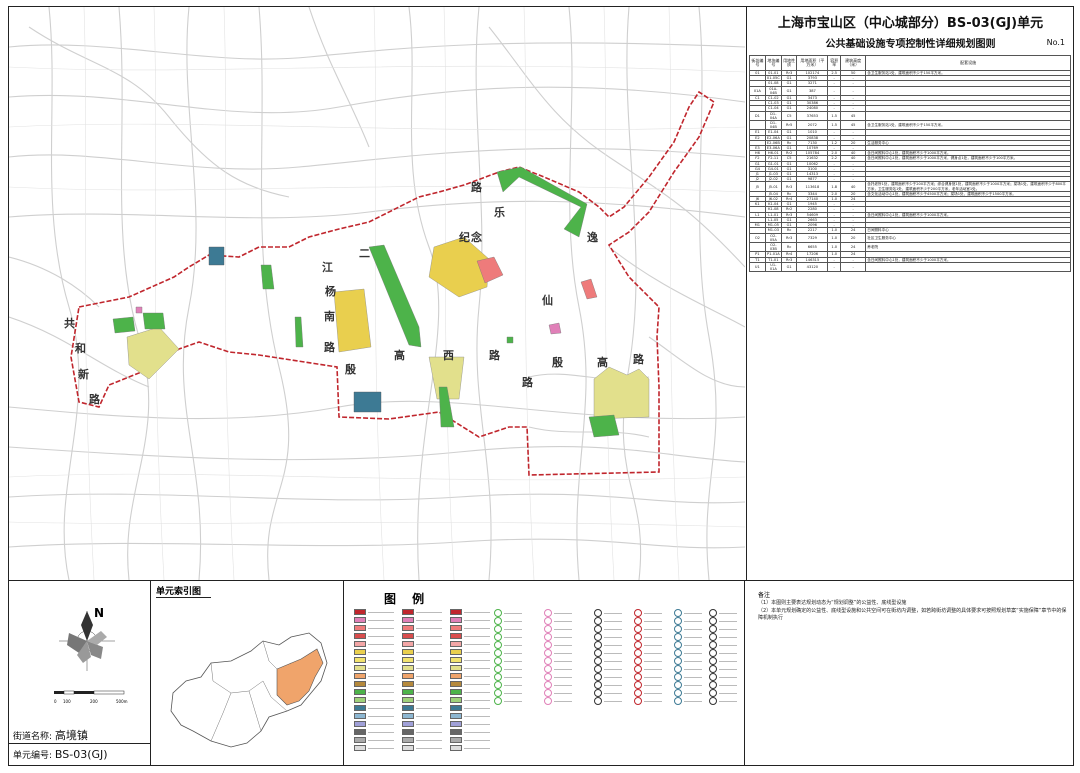  Describe the element at coordinates (773, 137) in the screenshot. I see `table-cell: E2-06A` at that location.